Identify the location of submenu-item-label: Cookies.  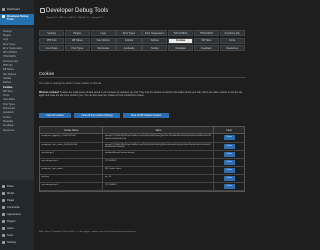
(8, 87).